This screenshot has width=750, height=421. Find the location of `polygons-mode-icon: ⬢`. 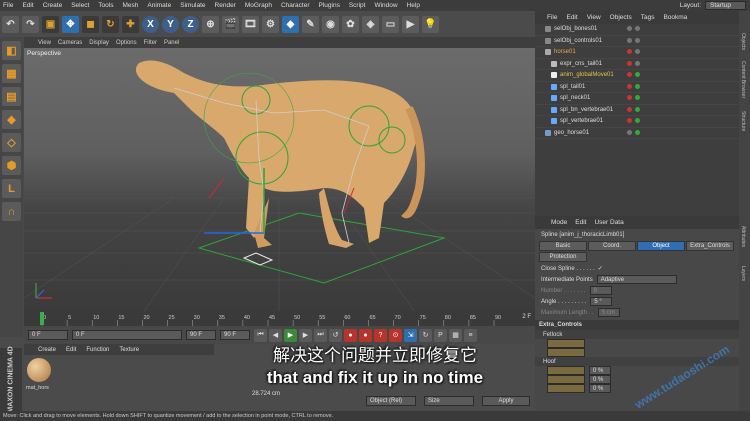

polygons-mode-icon: ⬢ is located at coordinates (11, 165).